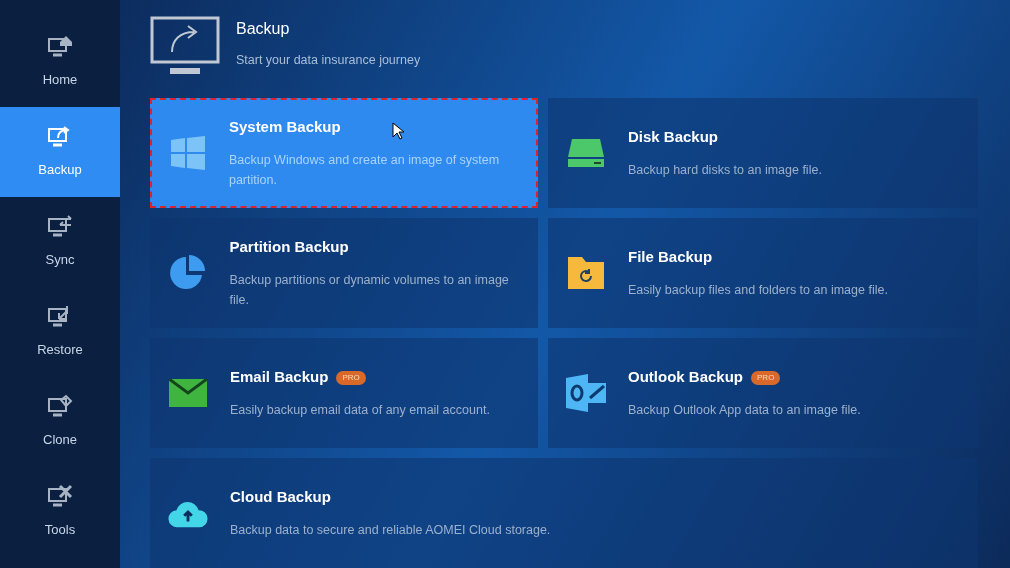  What do you see at coordinates (725, 170) in the screenshot?
I see `option-description: Backup hard disks to an image file.` at bounding box center [725, 170].